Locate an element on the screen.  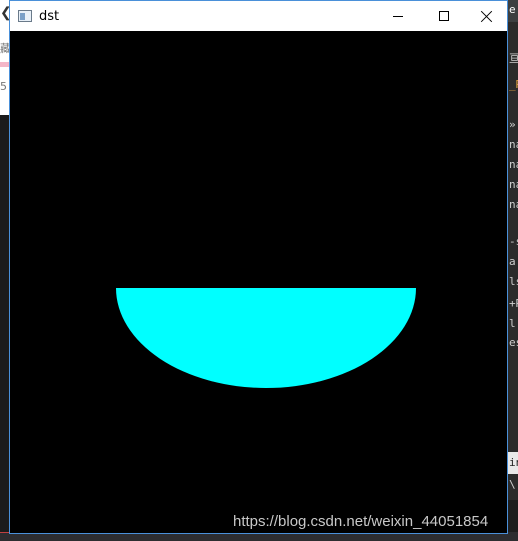
background-text-fragment: 5 is located at coordinates (3, 86).